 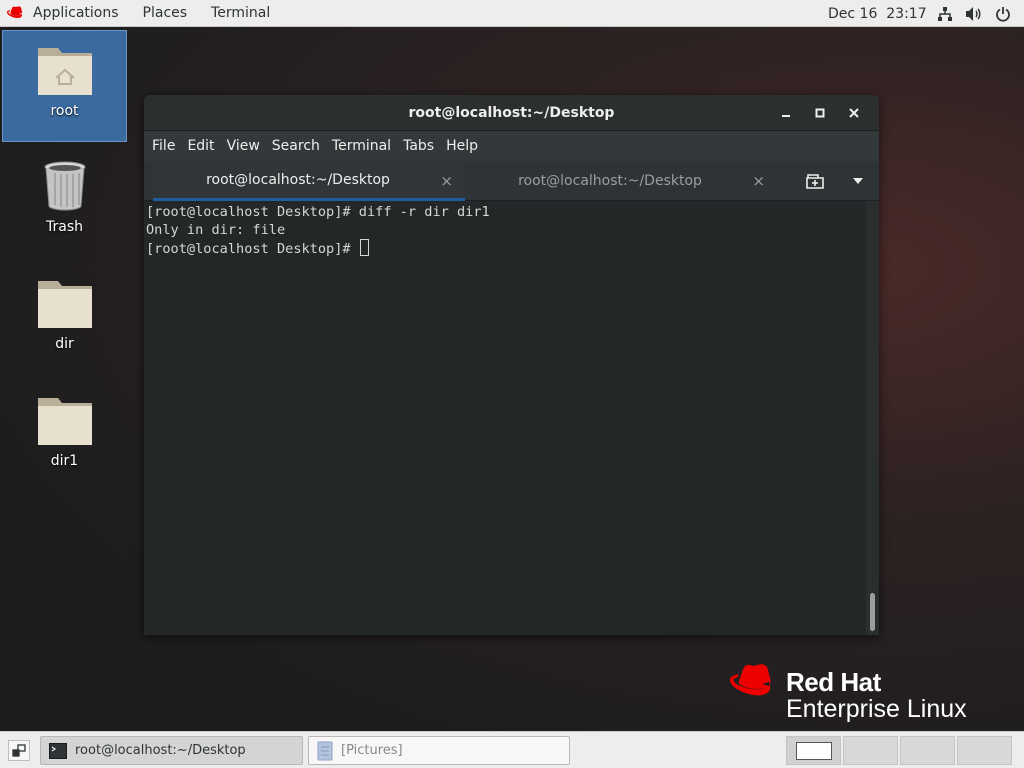 What do you see at coordinates (750, 680) in the screenshot?
I see `redhat-hat-icon` at bounding box center [750, 680].